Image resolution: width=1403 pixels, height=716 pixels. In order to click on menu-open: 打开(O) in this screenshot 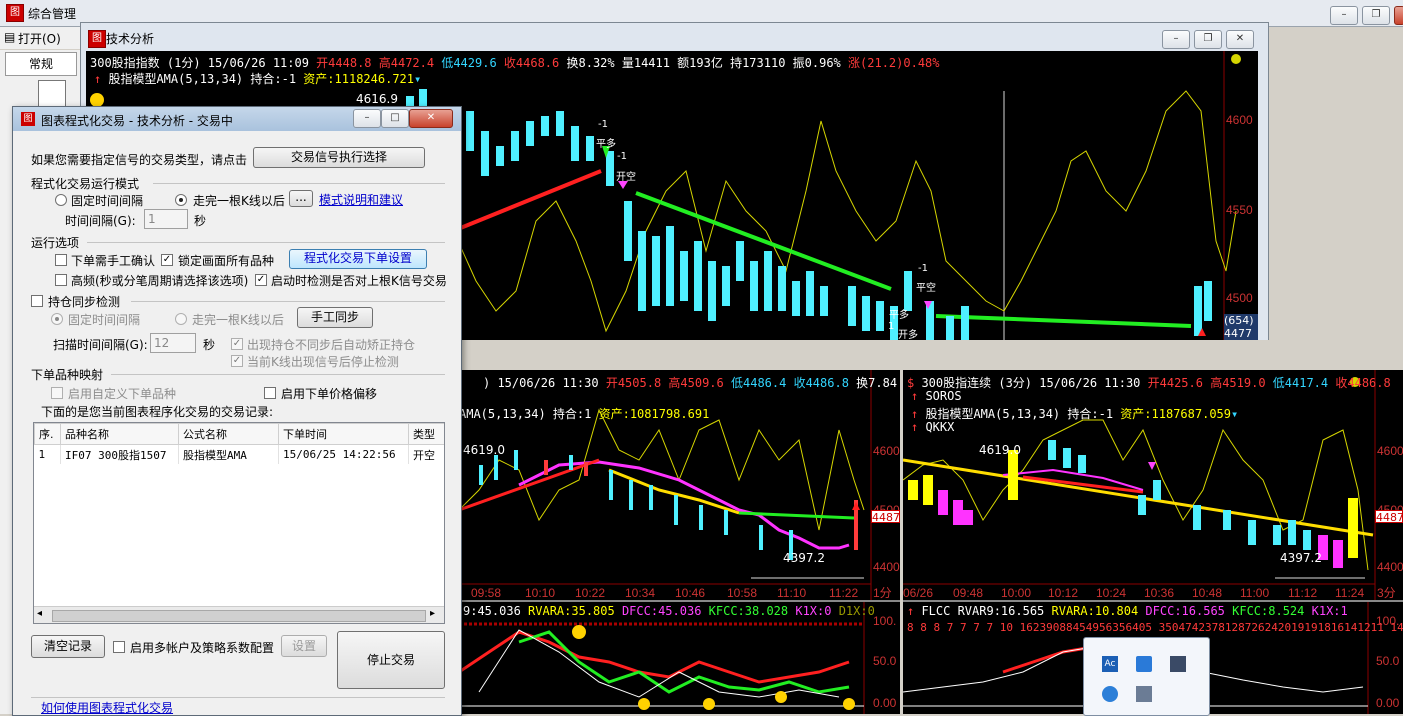, I will do `click(39, 38)`.